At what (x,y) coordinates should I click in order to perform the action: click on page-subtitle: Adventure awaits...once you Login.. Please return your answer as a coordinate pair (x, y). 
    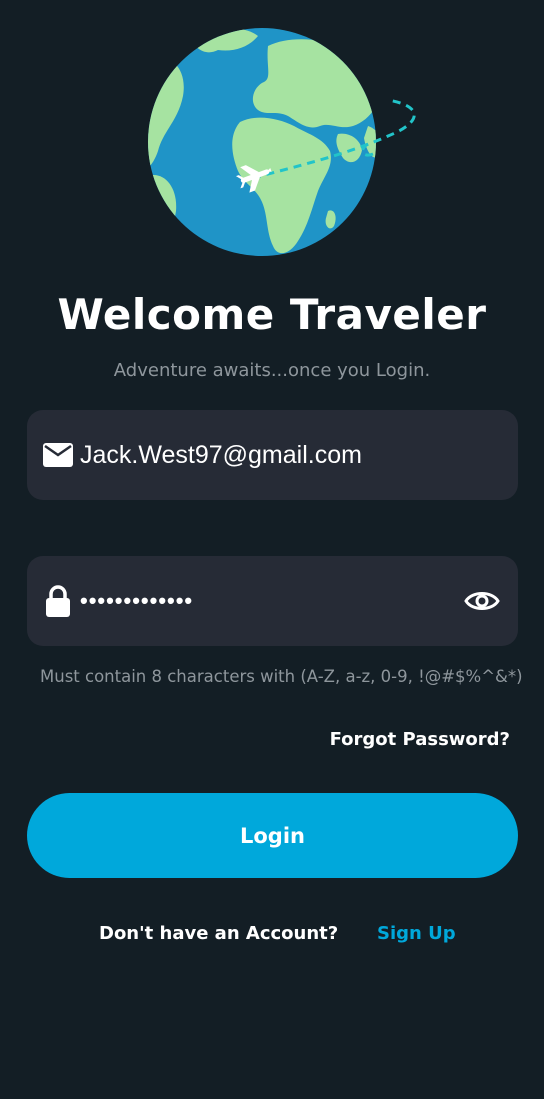
    Looking at the image, I should click on (272, 370).